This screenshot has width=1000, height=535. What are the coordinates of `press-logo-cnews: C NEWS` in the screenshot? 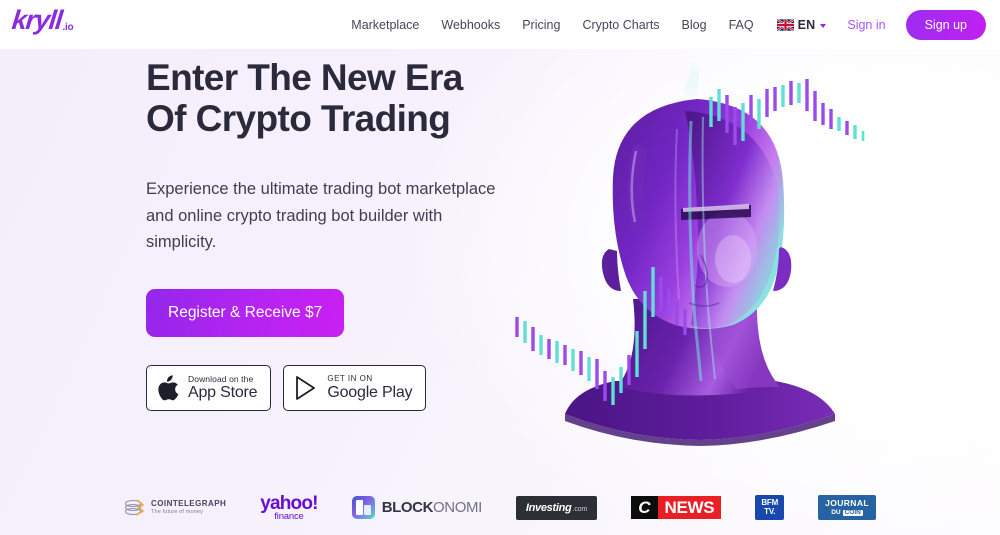 It's located at (676, 507).